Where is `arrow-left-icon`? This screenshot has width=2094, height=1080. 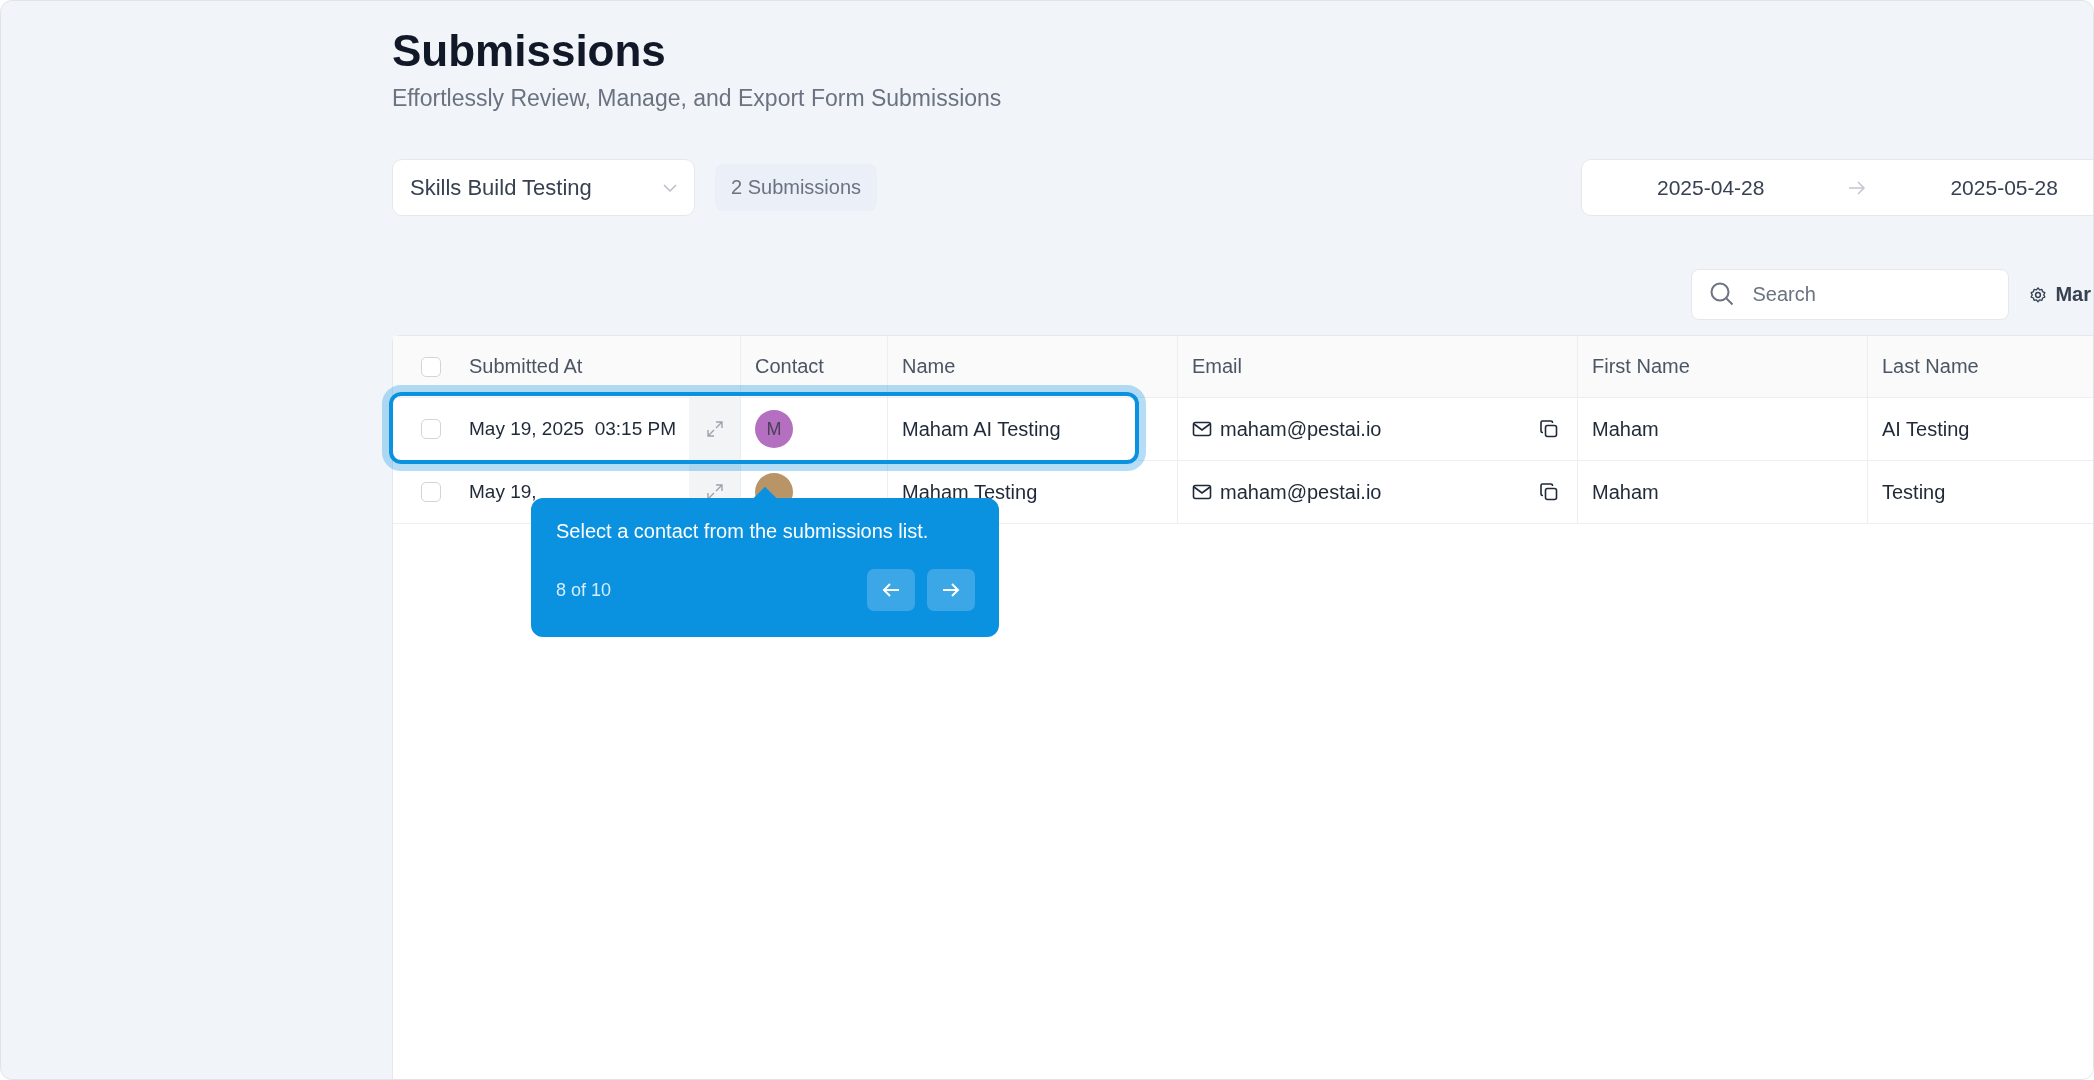
arrow-left-icon is located at coordinates (891, 590).